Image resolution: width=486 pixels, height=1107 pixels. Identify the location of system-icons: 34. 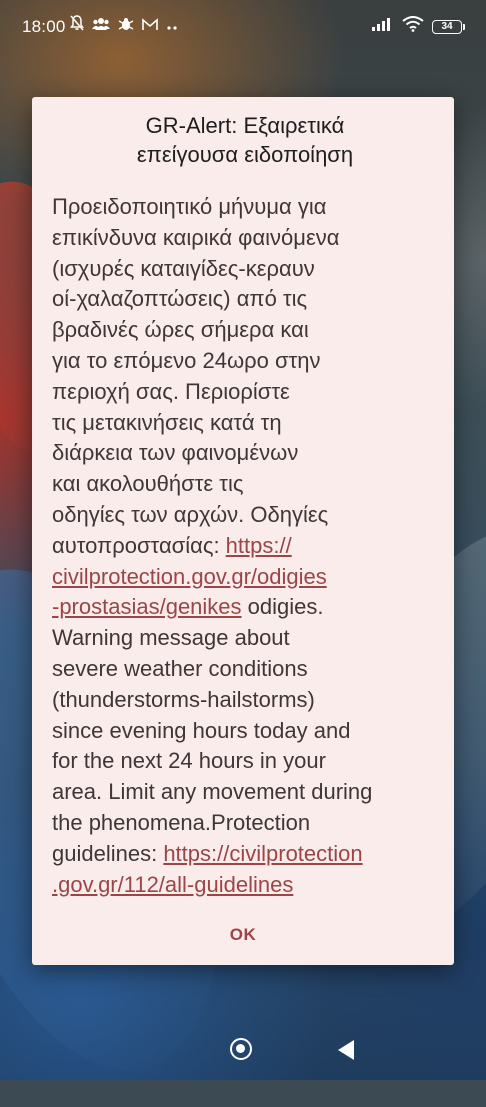
(418, 26).